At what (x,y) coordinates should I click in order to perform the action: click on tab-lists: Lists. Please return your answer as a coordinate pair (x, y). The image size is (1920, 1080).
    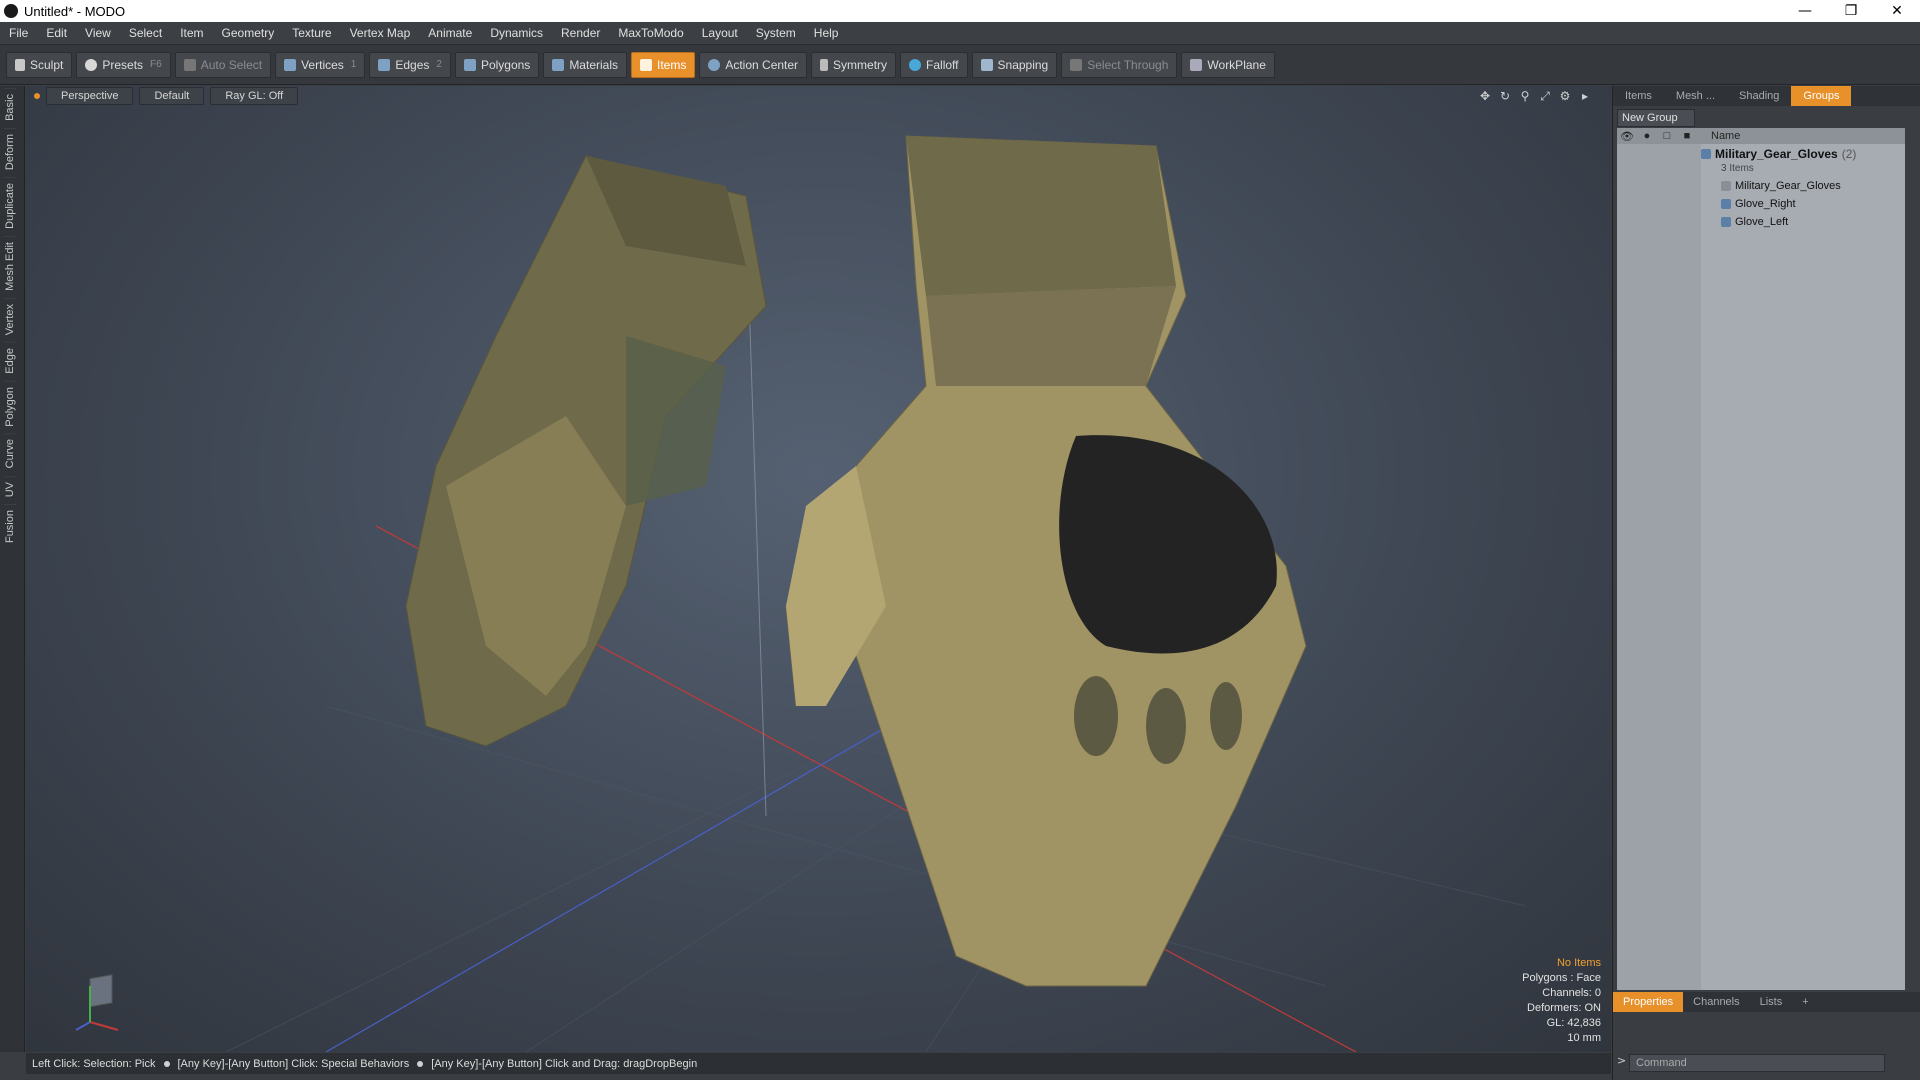
    Looking at the image, I should click on (1771, 1002).